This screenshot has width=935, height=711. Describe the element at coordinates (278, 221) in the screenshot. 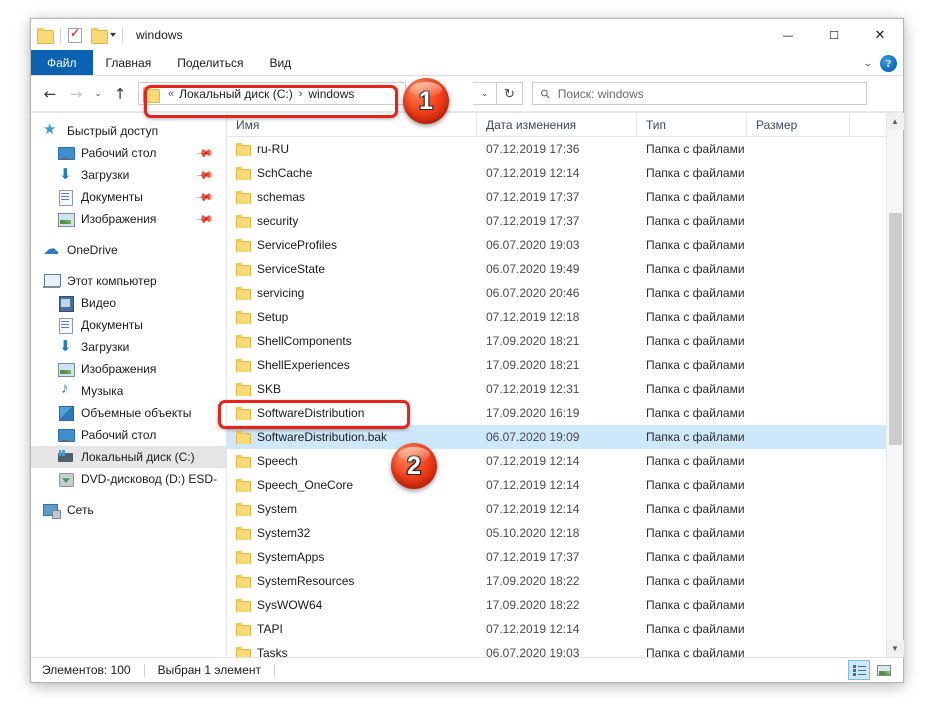

I see `file-name-label: security` at that location.